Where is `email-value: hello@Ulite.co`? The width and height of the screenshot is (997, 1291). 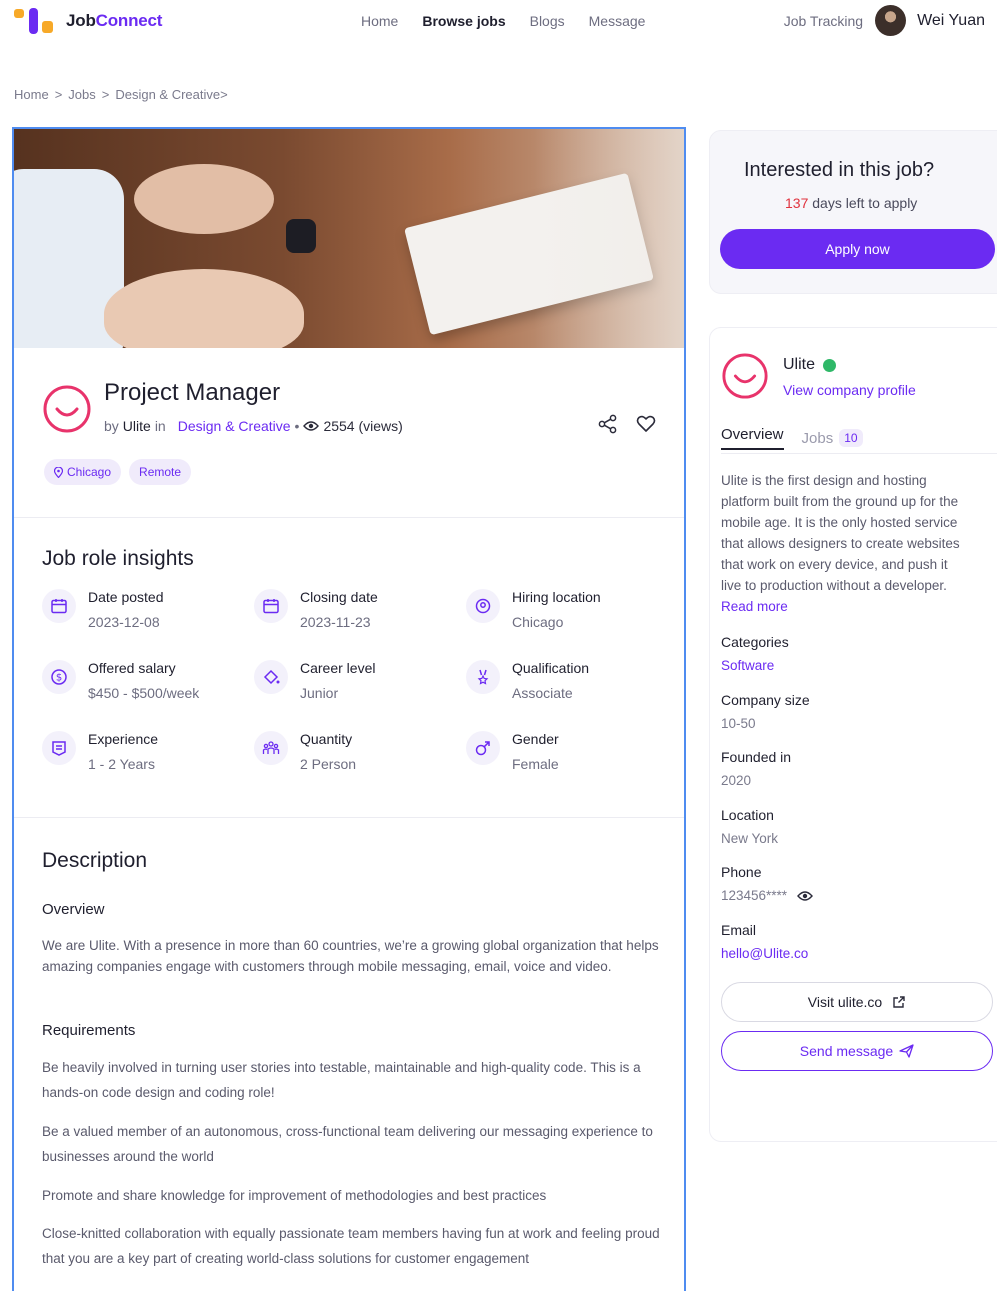 email-value: hello@Ulite.co is located at coordinates (764, 953).